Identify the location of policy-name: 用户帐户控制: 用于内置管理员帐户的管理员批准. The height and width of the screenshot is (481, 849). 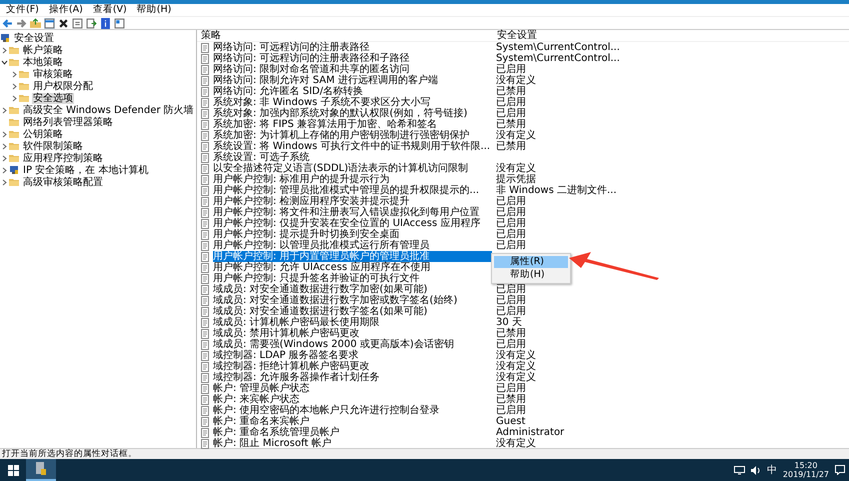
(352, 256).